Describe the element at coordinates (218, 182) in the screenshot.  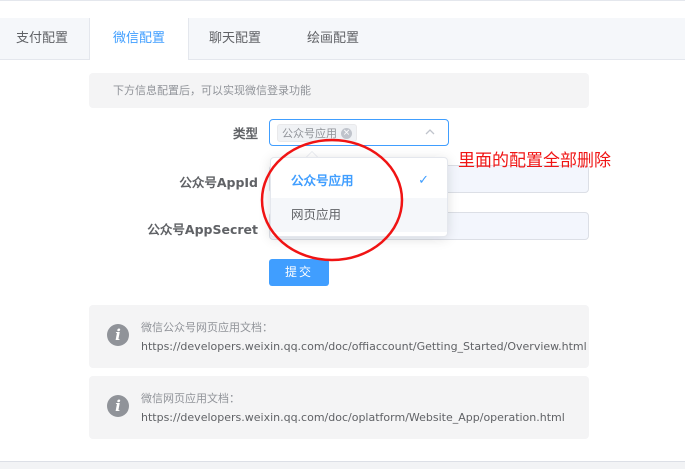
I see `appid-label: 公众号AppId` at that location.